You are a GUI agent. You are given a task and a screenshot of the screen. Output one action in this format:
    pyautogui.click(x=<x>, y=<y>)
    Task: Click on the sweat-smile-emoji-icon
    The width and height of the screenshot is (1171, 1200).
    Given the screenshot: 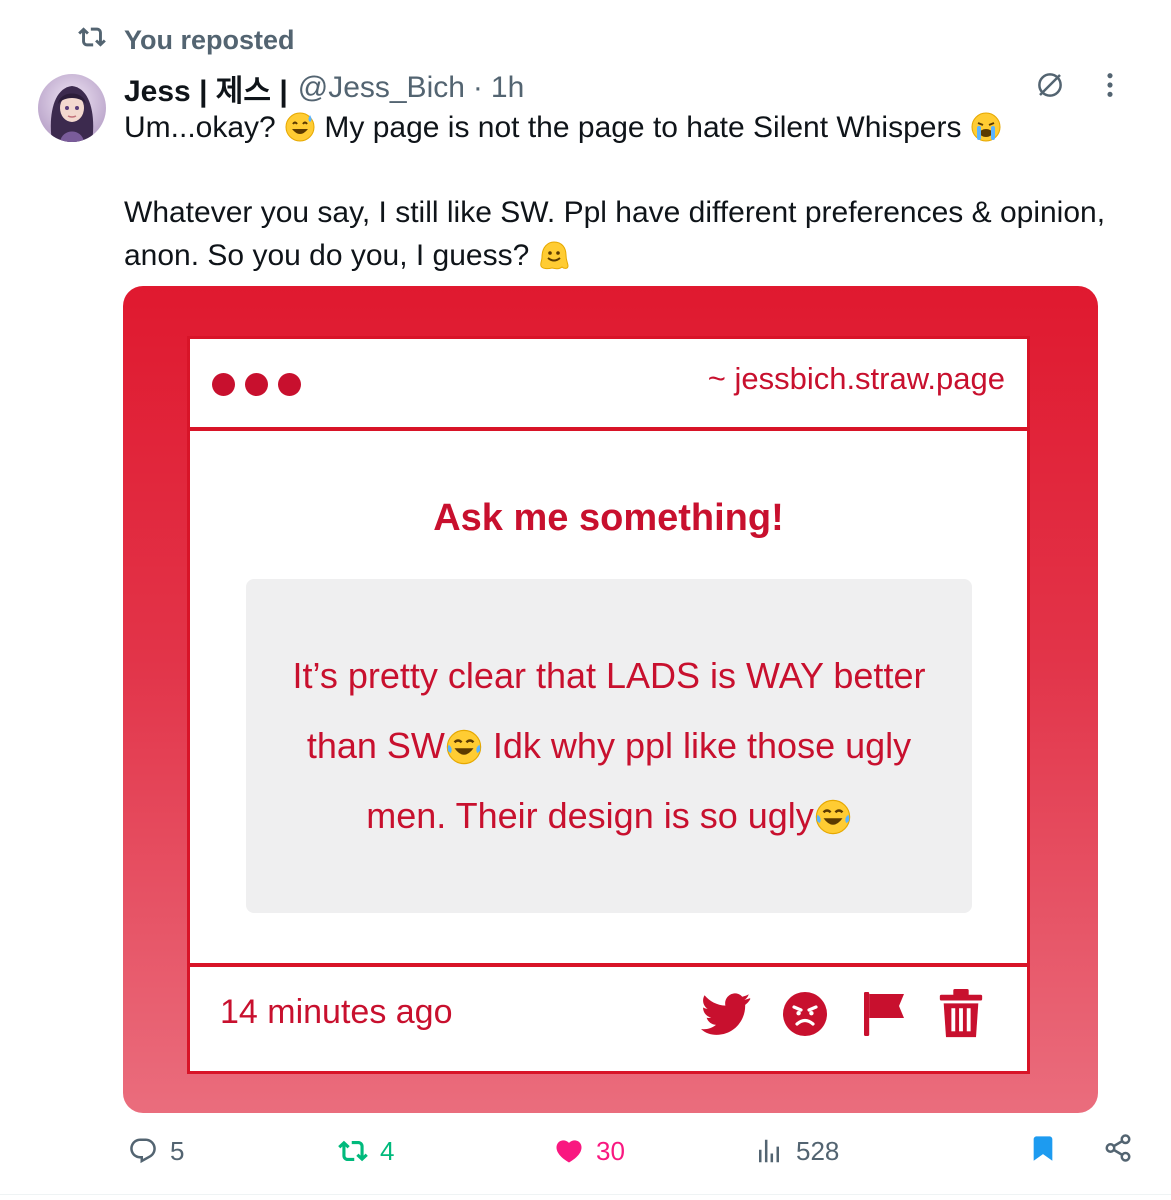 What is the action you would take?
    pyautogui.click(x=300, y=127)
    